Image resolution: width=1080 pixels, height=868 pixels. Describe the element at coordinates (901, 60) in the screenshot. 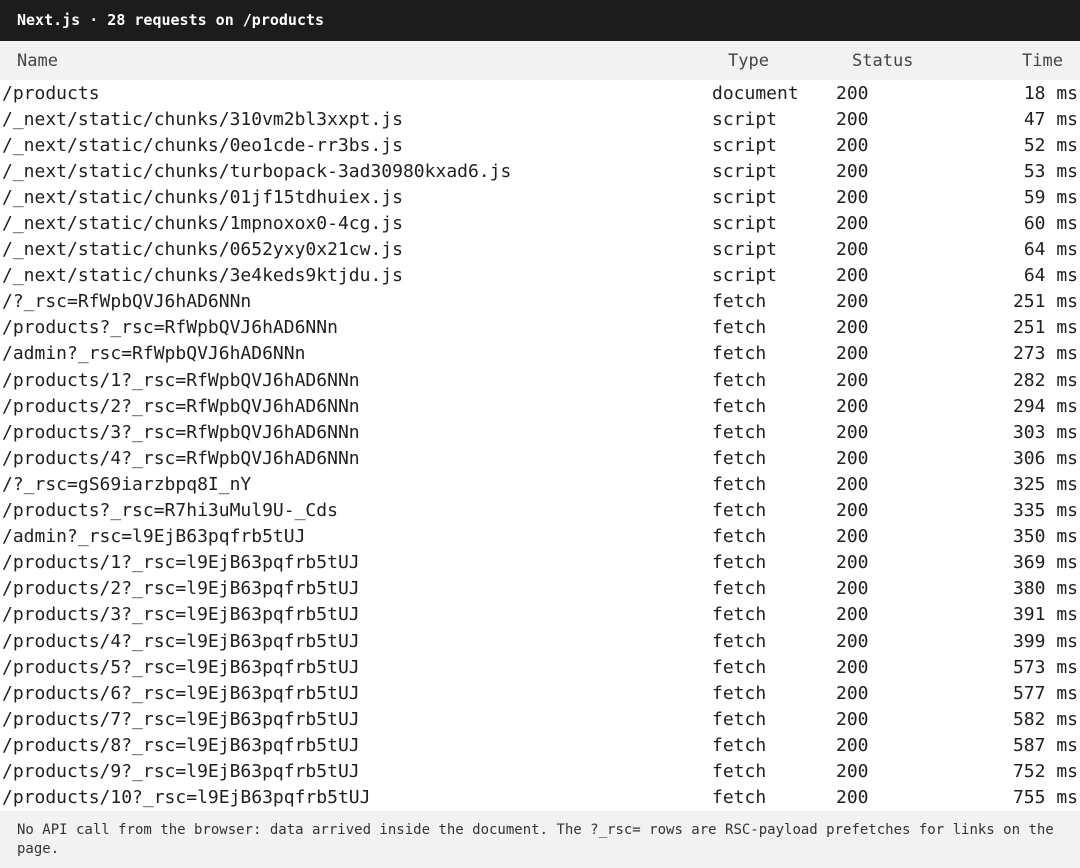

I see `column-header-status: Status` at that location.